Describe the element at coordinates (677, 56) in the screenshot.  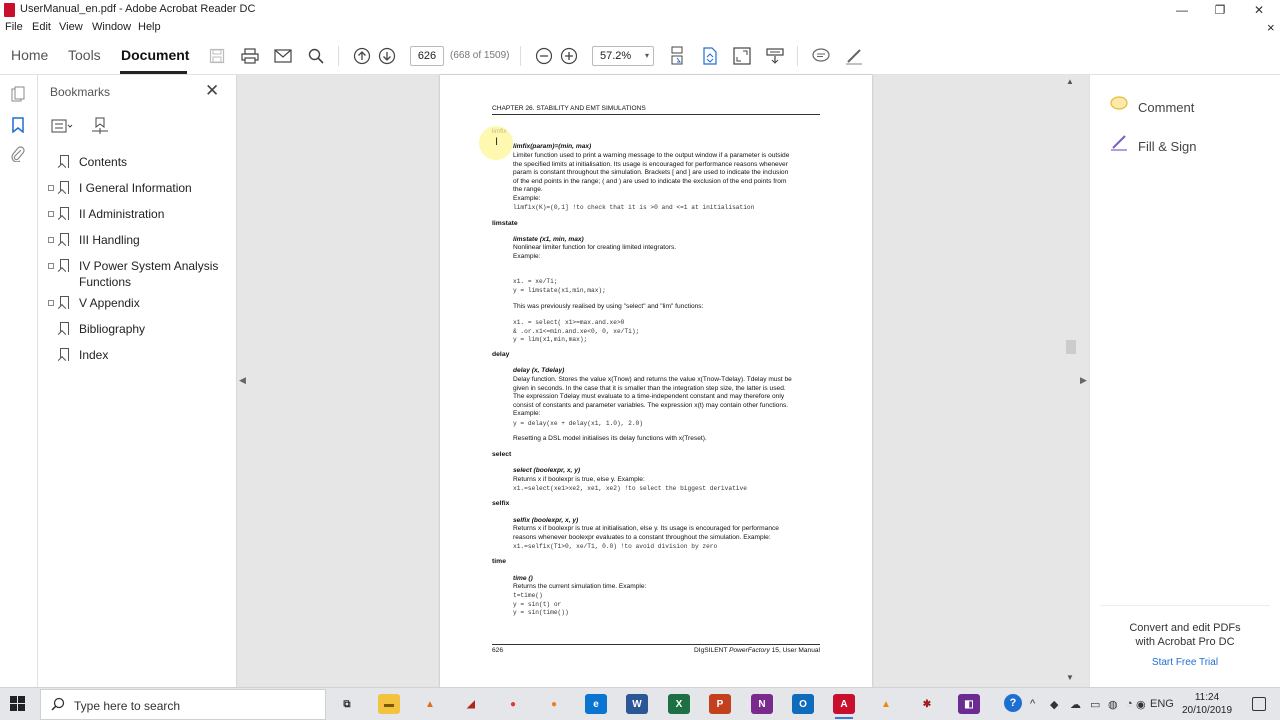
I see `scroll-mode-icon` at that location.